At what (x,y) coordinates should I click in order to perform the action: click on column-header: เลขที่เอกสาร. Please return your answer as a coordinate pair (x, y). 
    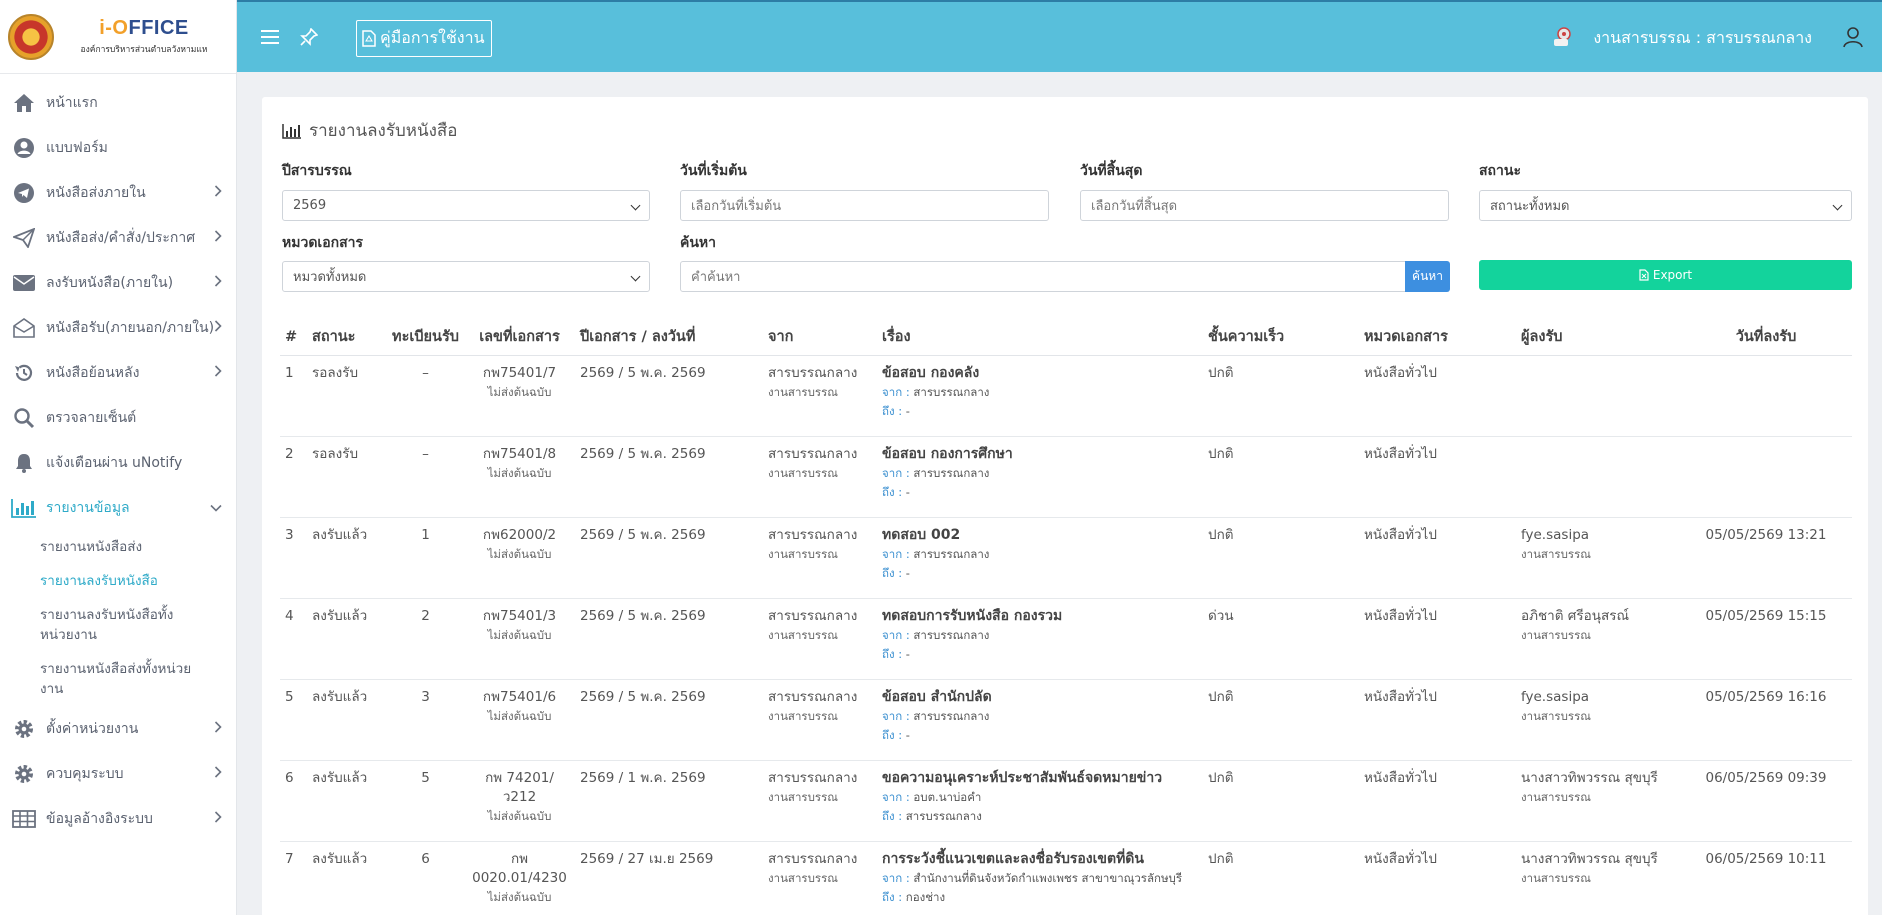
    Looking at the image, I should click on (519, 337).